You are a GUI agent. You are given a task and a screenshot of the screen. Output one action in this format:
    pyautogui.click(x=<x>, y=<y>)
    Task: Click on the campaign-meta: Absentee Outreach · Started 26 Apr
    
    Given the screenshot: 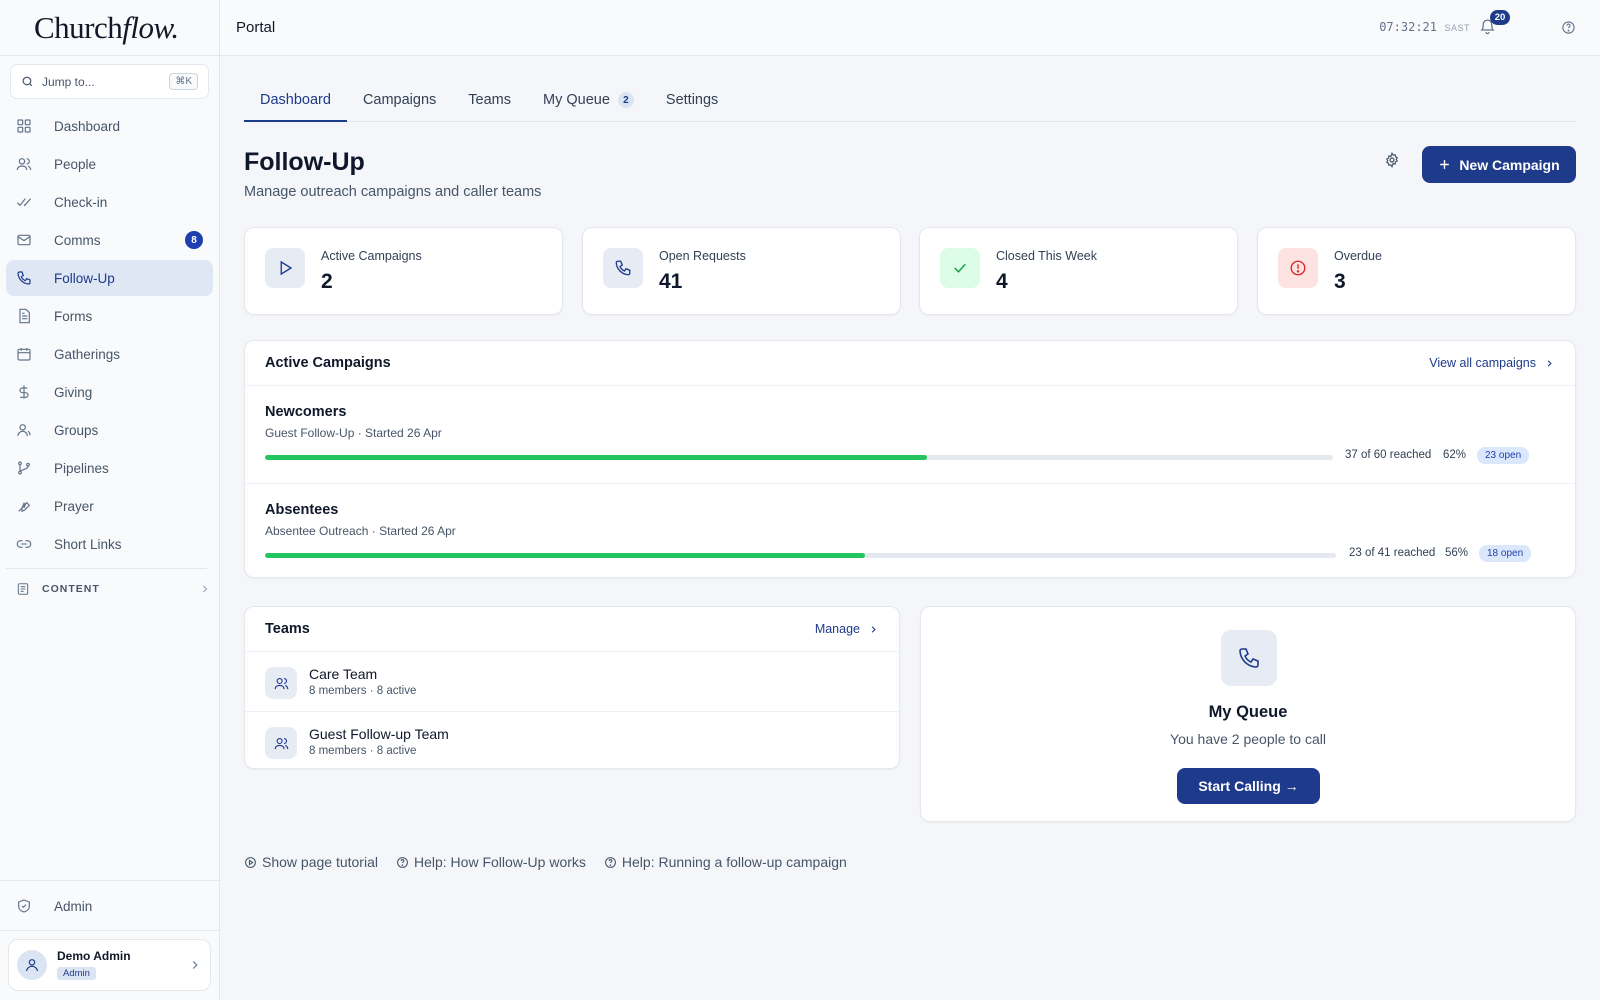 What is the action you would take?
    pyautogui.click(x=360, y=531)
    